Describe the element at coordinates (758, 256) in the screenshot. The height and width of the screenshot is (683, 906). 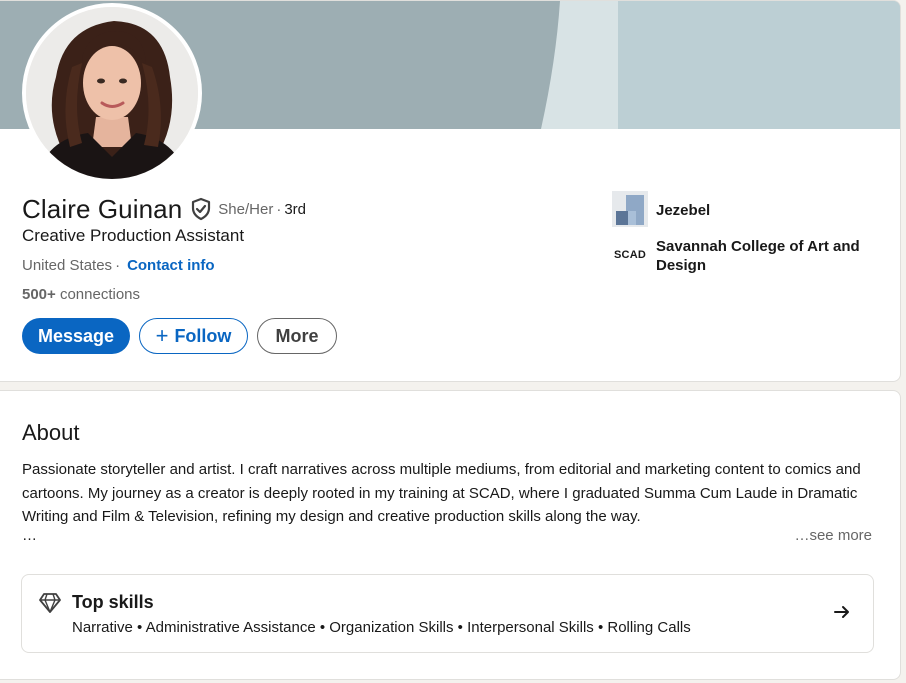
I see `school-name: Savannah College of Art and Design` at that location.